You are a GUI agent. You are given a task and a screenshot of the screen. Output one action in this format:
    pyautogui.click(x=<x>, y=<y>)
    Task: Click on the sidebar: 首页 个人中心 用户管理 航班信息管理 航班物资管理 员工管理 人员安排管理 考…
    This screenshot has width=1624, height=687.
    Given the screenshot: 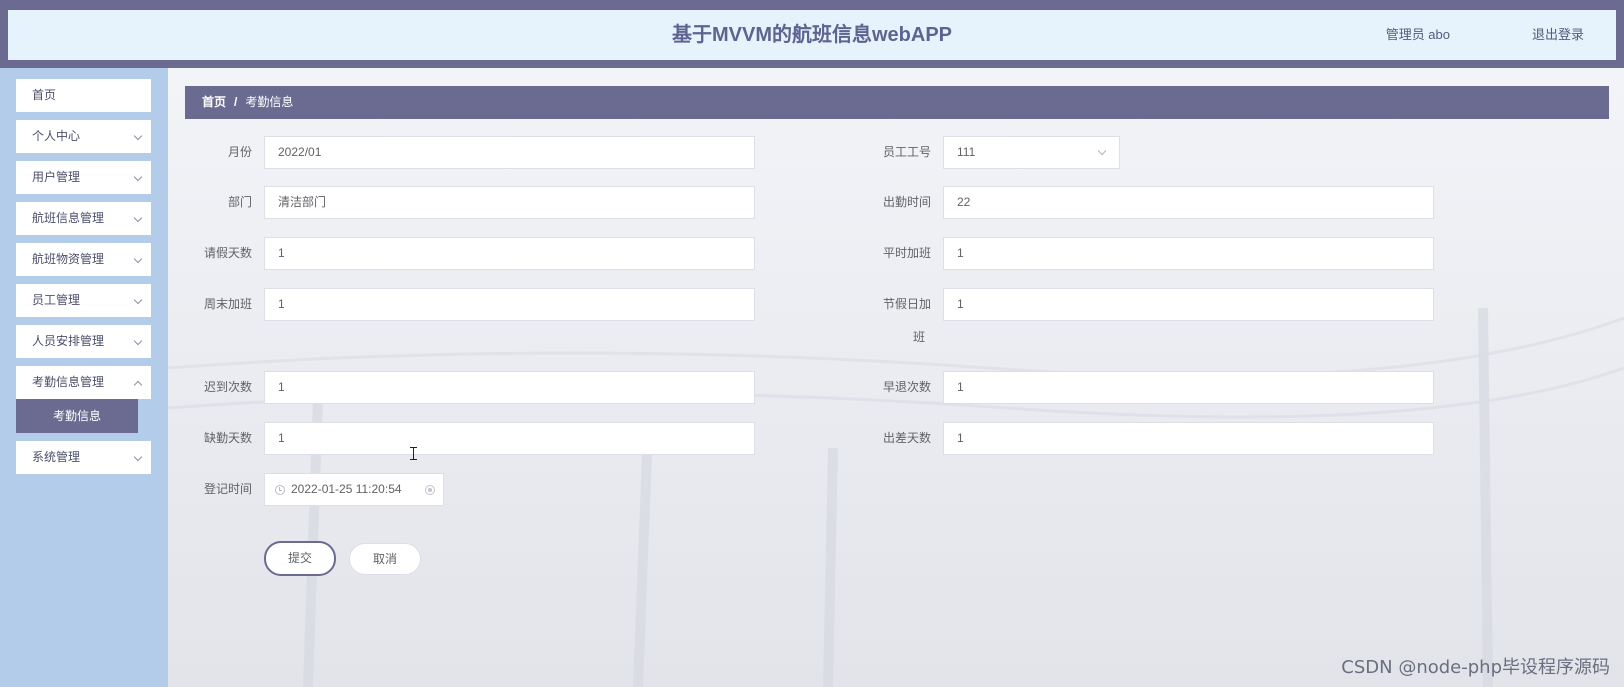 What is the action you would take?
    pyautogui.click(x=84, y=377)
    